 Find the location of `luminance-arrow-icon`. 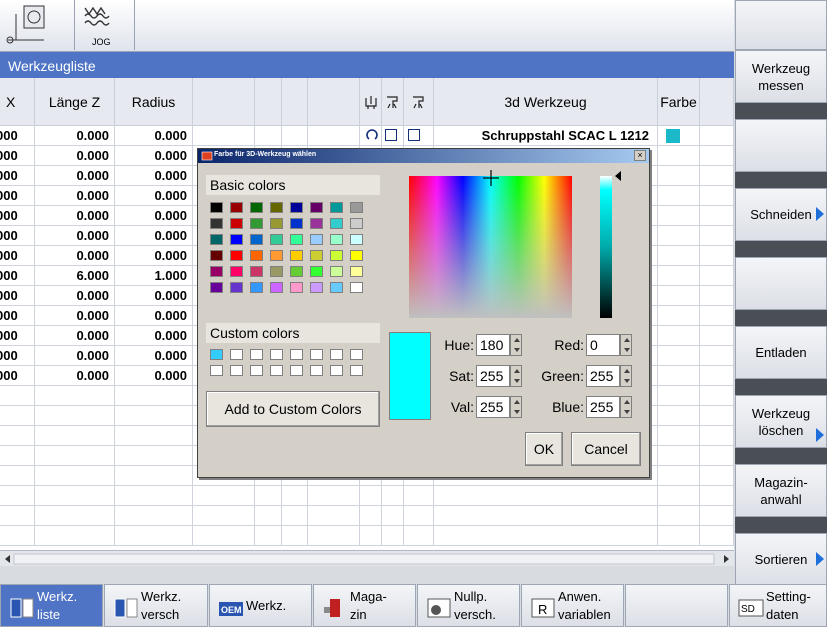

luminance-arrow-icon is located at coordinates (619, 176).